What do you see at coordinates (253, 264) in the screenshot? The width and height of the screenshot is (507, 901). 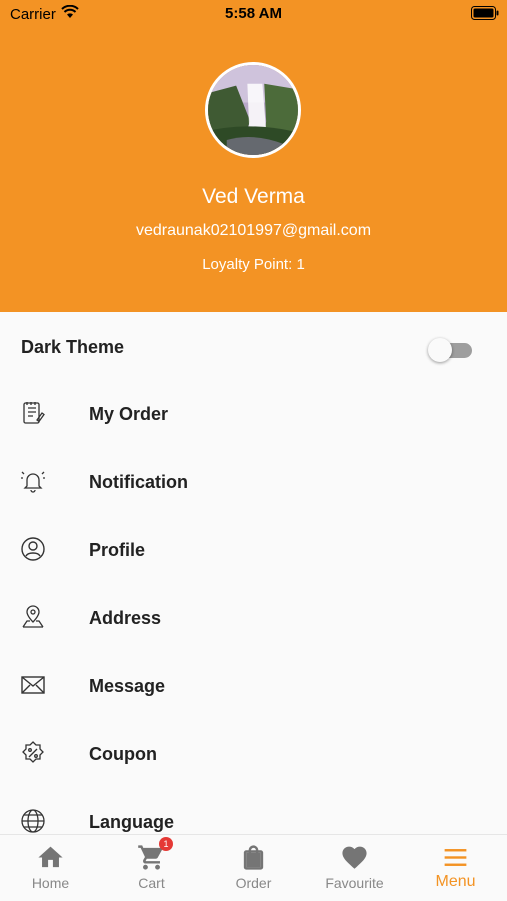 I see `loyalty-points: Loyalty Point: 1` at bounding box center [253, 264].